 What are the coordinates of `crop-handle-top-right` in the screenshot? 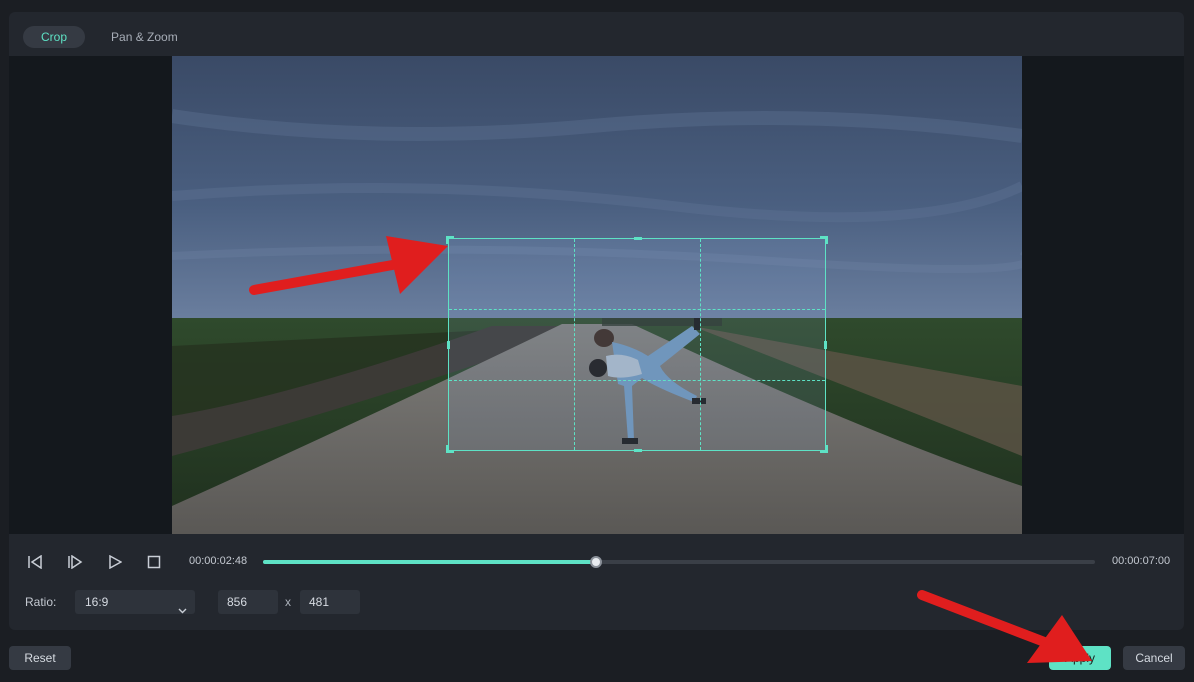 It's located at (824, 240).